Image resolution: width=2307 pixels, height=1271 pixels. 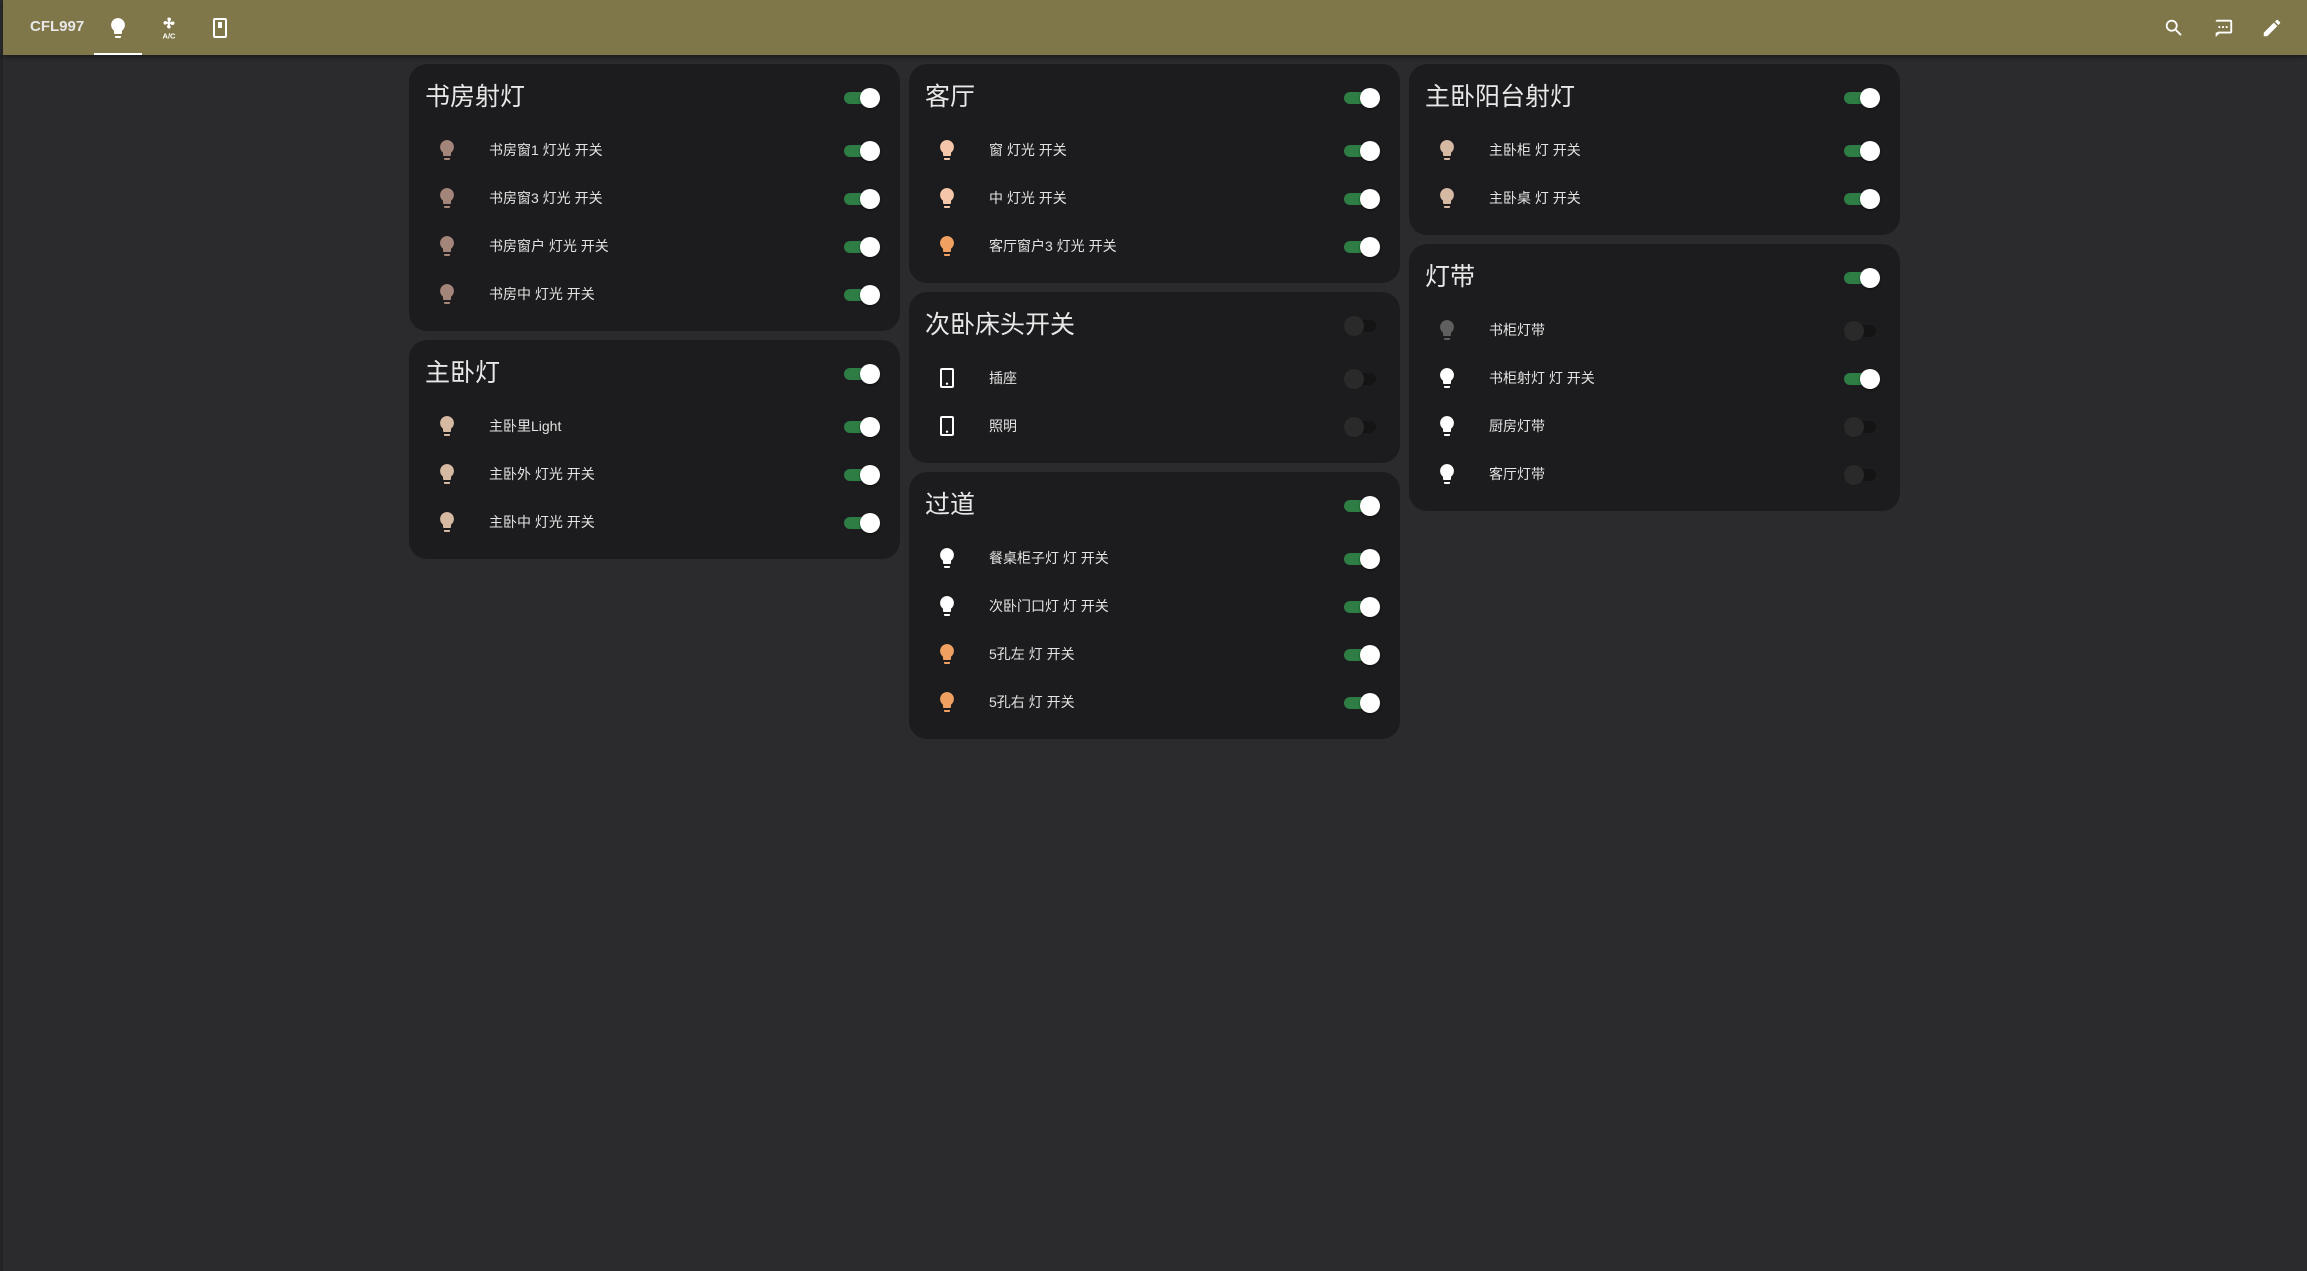 What do you see at coordinates (1654, 426) in the screenshot?
I see `entity-row: 厨房灯带` at bounding box center [1654, 426].